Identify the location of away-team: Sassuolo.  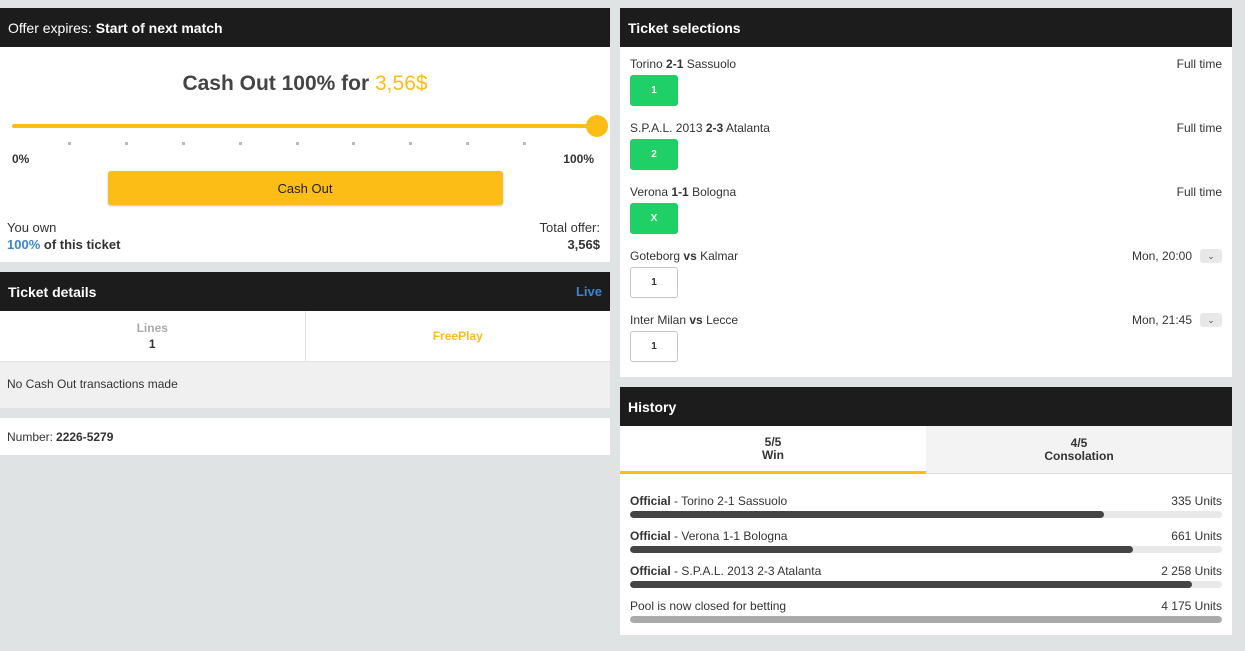
(711, 64).